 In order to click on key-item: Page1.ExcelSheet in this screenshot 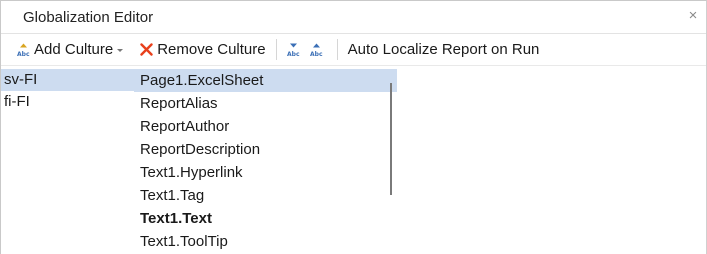, I will do `click(265, 80)`.